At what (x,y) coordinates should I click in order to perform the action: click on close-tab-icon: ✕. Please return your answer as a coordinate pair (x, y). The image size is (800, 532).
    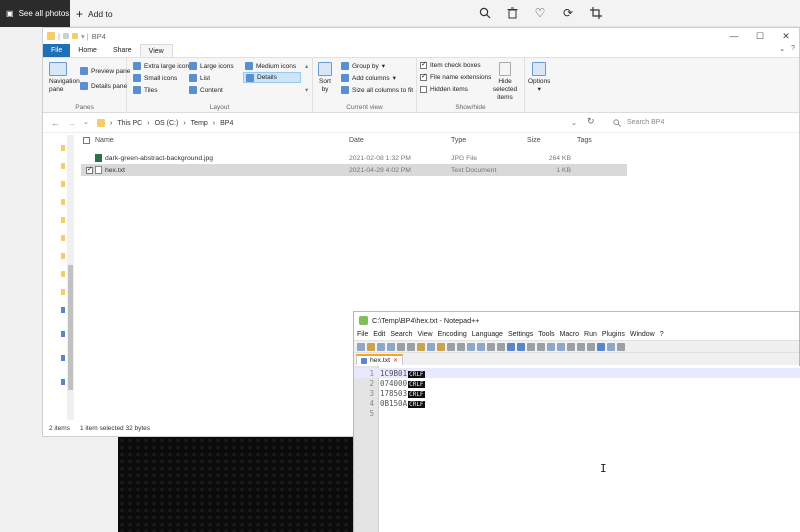
    Looking at the image, I should click on (395, 360).